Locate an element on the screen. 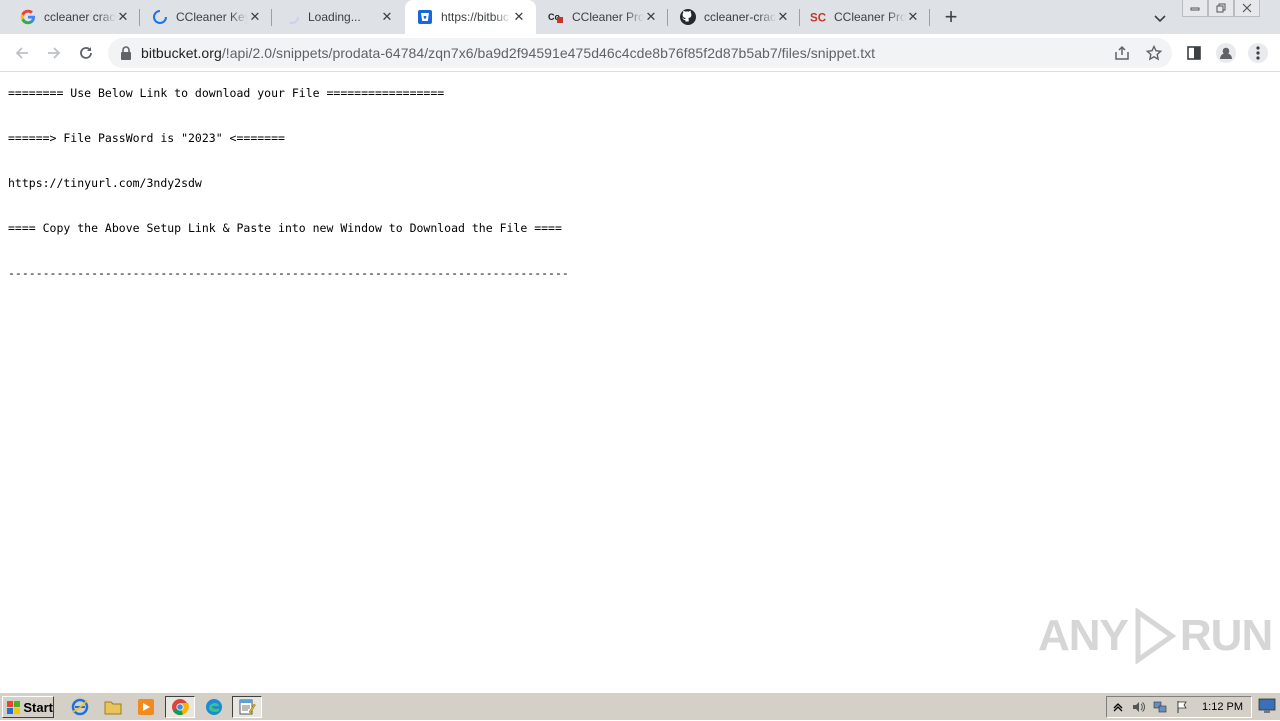  tab-loading: Loading... ✕ is located at coordinates (334, 17).